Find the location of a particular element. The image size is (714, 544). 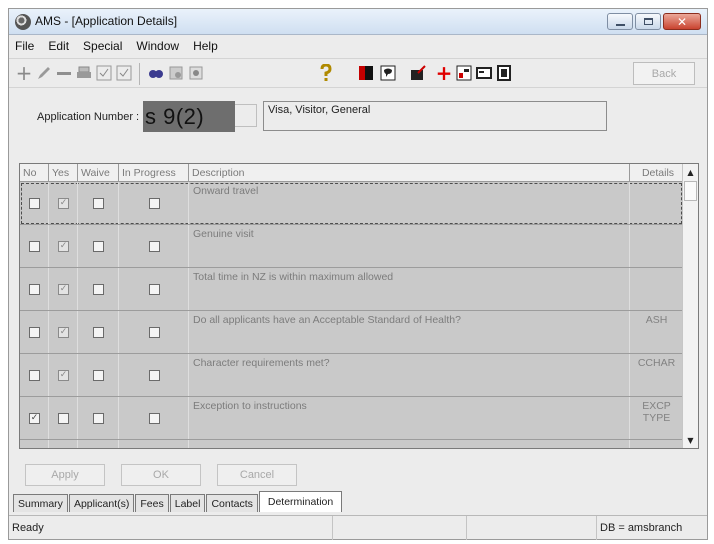

scroll-up-arrow-icon: ▲ is located at coordinates (690, 172).